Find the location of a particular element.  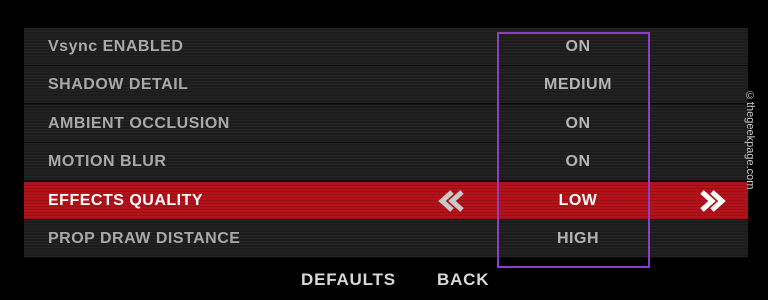

setting-label: MOTION BLUR is located at coordinates (107, 161).